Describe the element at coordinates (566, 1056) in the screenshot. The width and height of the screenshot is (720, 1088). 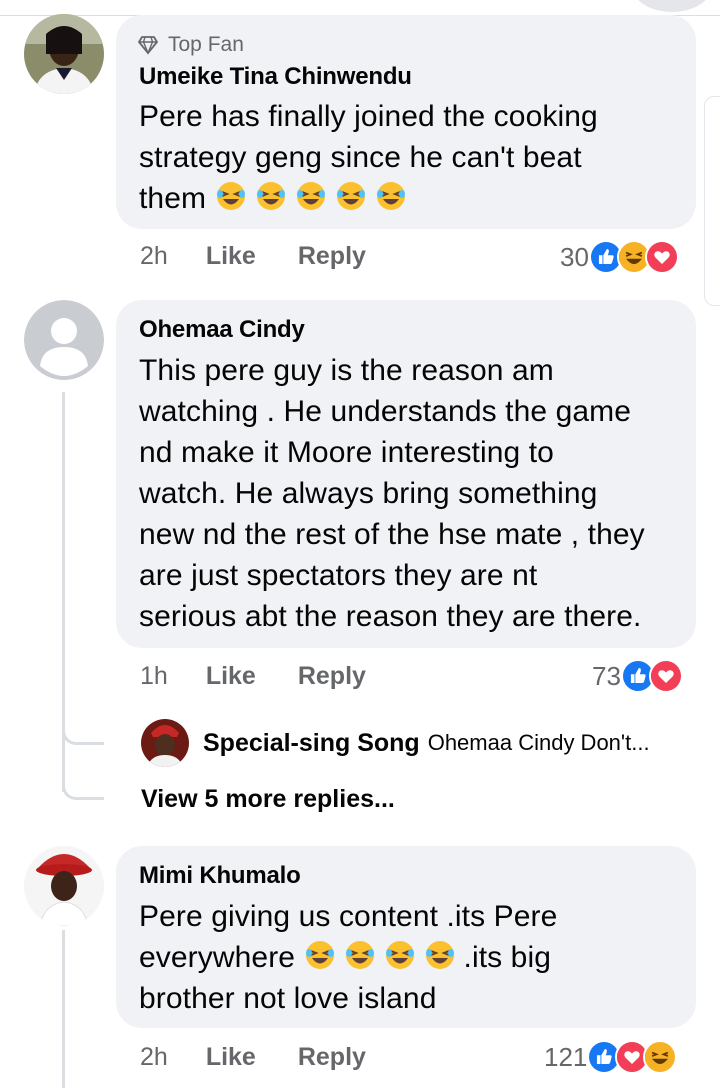
I see `reaction-count: 121` at that location.